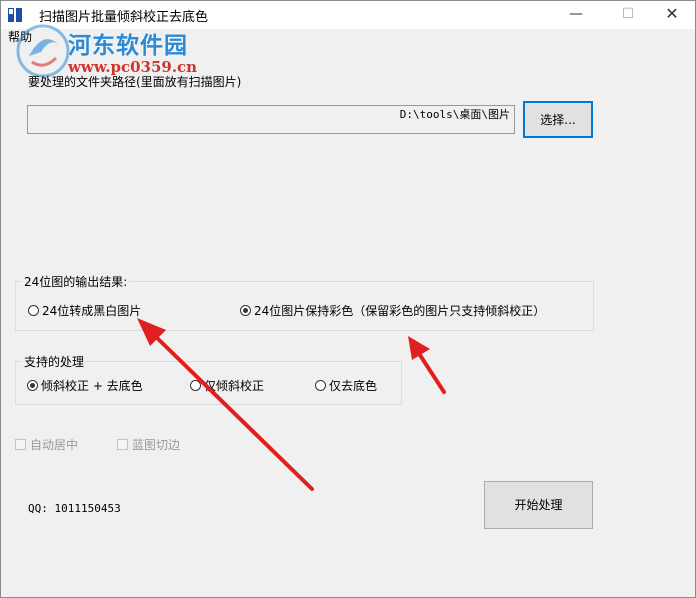 This screenshot has height=598, width=696. I want to click on radio-deskew-only-indicator, so click(195, 385).